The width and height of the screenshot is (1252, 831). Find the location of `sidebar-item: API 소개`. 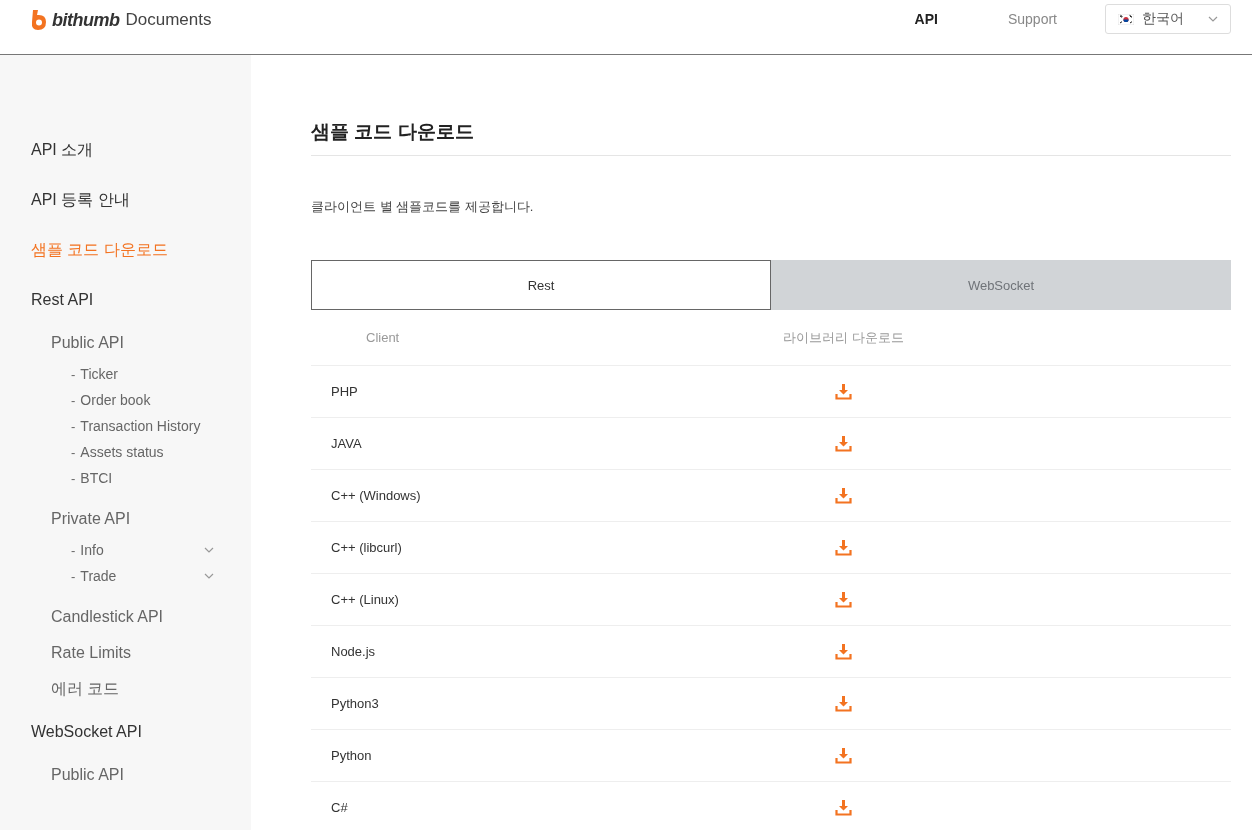

sidebar-item: API 소개 is located at coordinates (141, 150).